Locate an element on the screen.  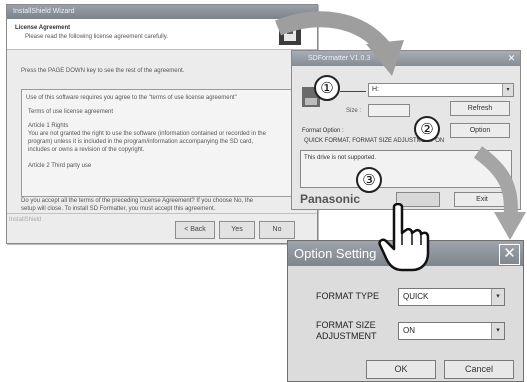
arrow-formatter-to-option is located at coordinates (495, 184).